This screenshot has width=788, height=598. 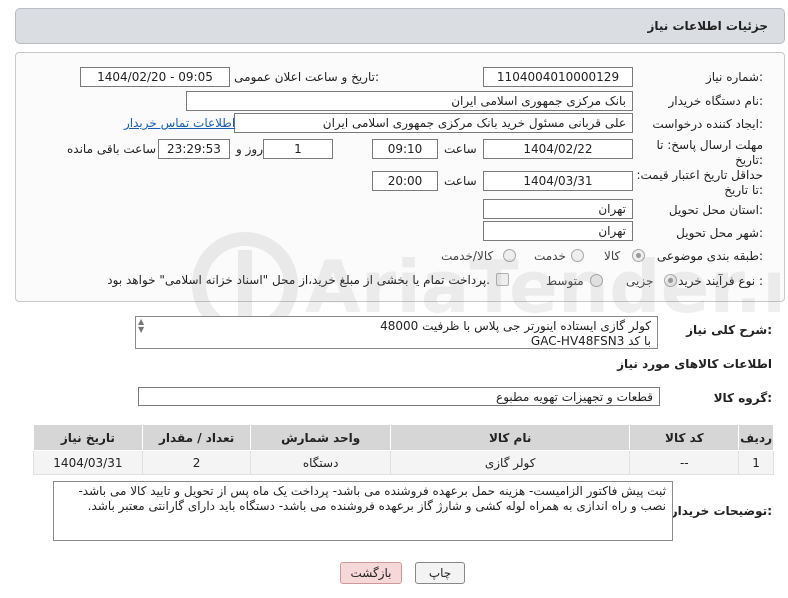 What do you see at coordinates (699, 182) in the screenshot?
I see `price-validity-label: حداقل تاریخ اعتبار قیمت: تا تاریخ:` at bounding box center [699, 182].